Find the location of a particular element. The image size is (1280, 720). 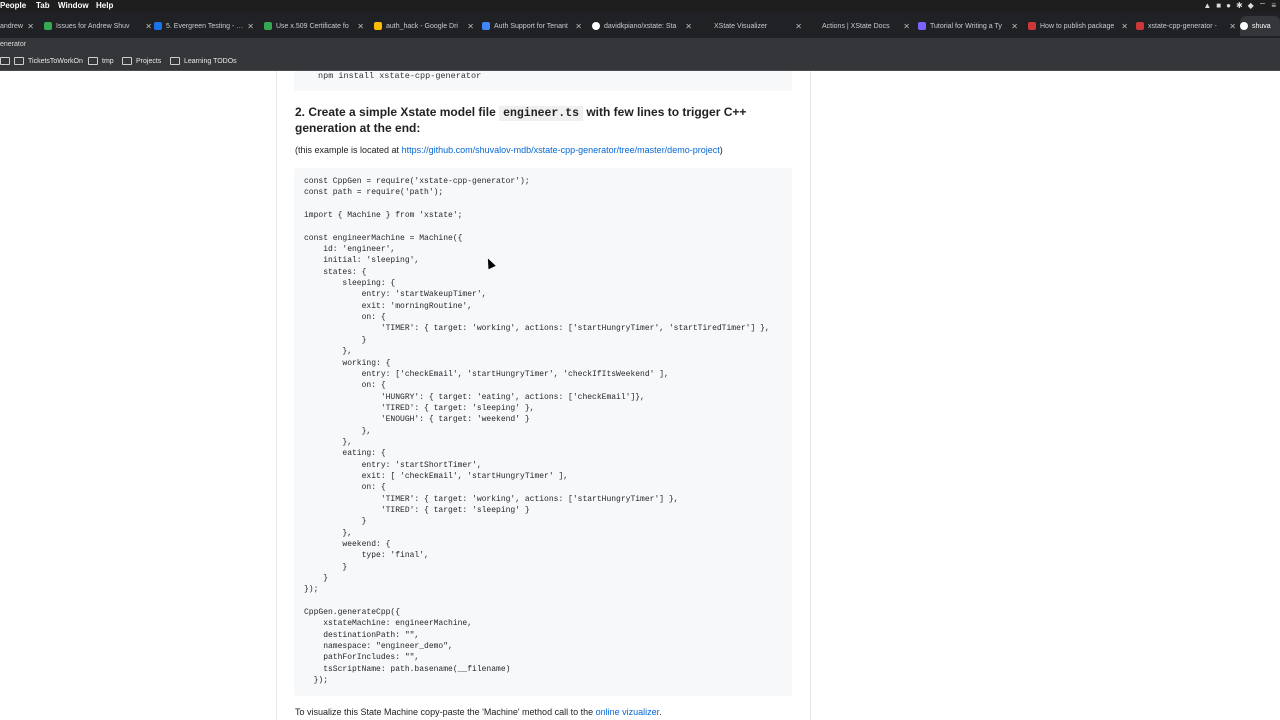

browser-tab: Auth Support for Tenant ✕ is located at coordinates (533, 26).